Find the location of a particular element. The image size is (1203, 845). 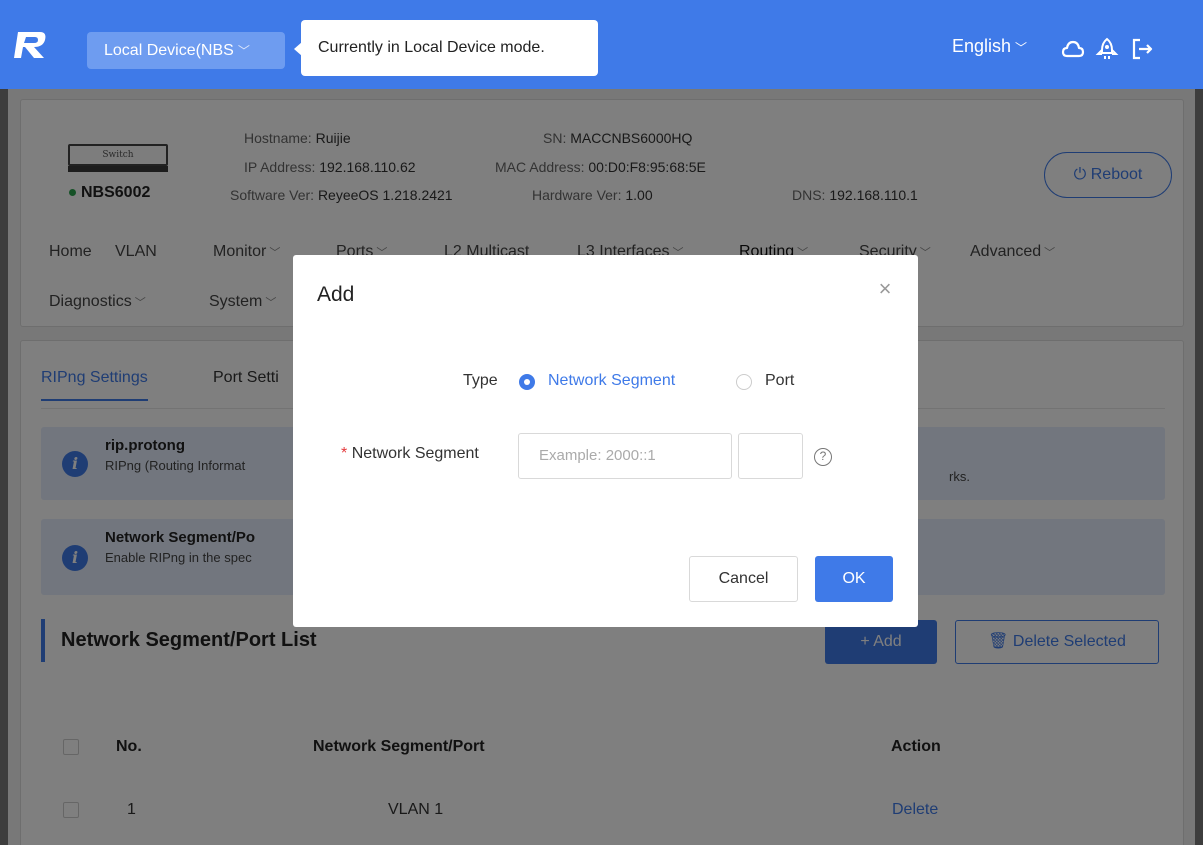

radio-network-segment-label: Network Segment is located at coordinates (611, 381).